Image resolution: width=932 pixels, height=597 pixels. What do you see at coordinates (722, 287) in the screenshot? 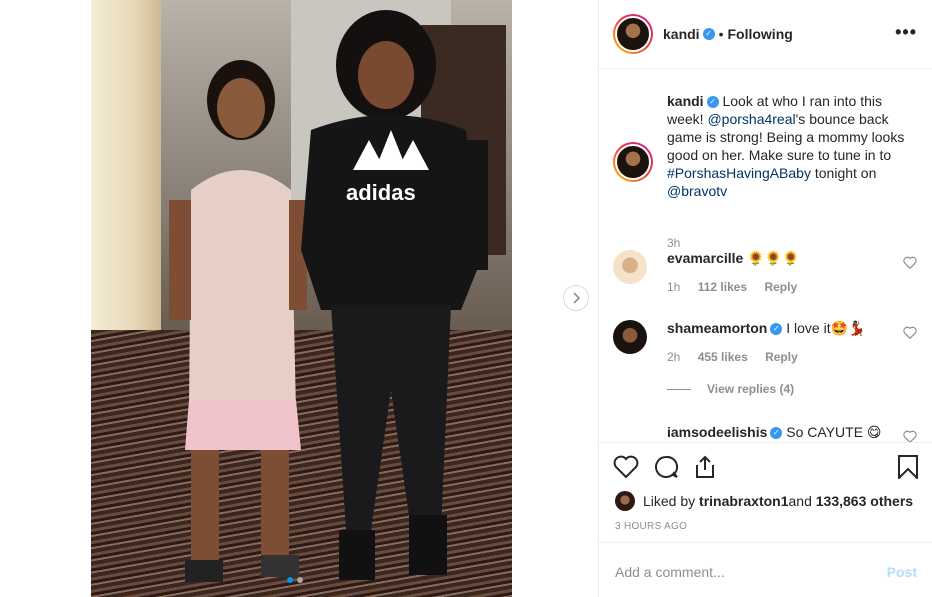
I see `comment-likes: 112 likes` at bounding box center [722, 287].